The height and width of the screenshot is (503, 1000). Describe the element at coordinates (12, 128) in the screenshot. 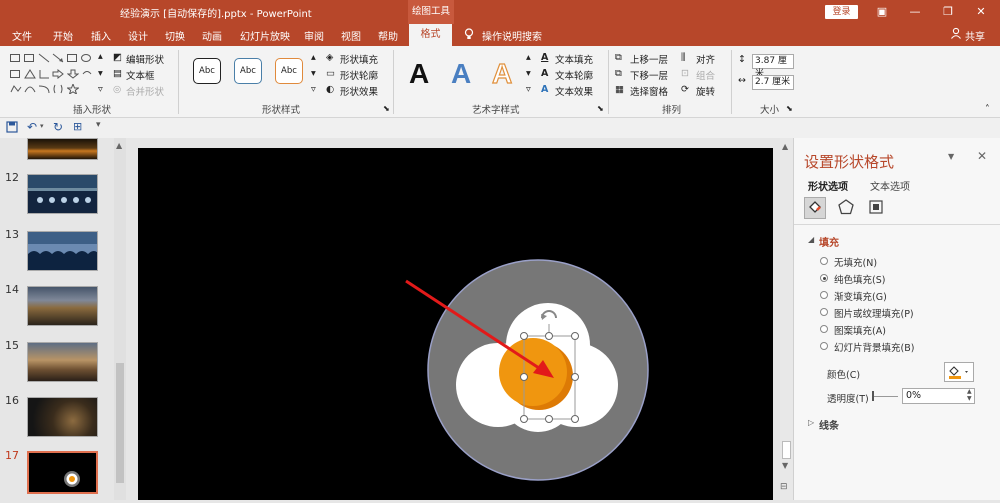

I see `save-icon` at that location.